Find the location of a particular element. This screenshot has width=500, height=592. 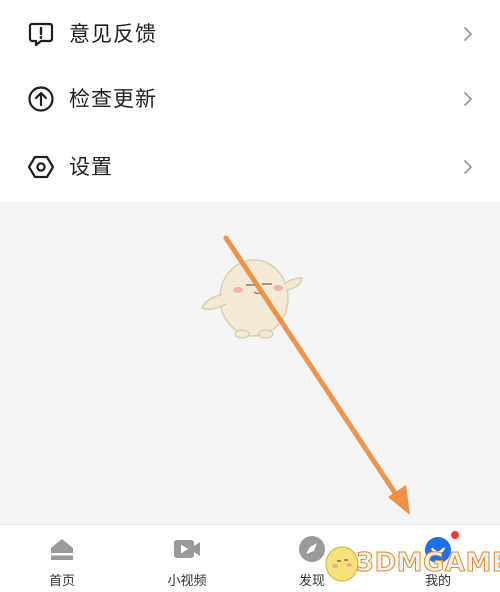

menu-item-label: 意见反馈 is located at coordinates (113, 34).